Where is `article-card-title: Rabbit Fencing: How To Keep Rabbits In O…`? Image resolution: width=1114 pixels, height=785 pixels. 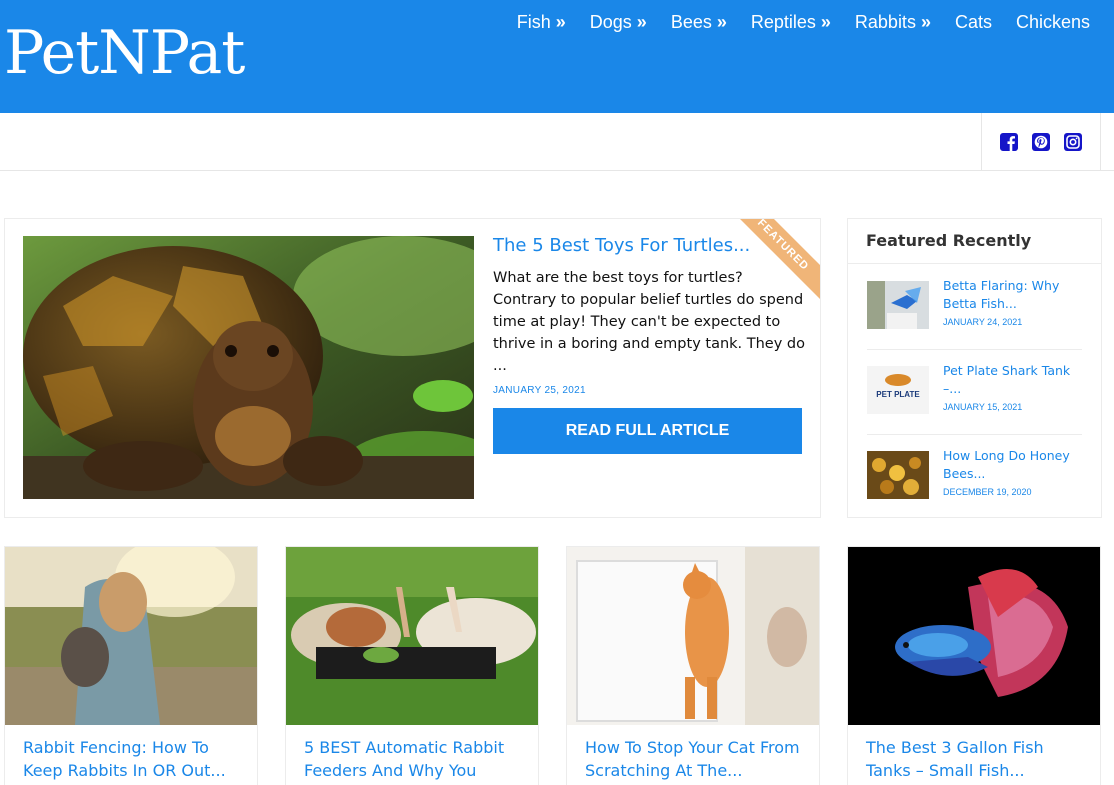
article-card-title: Rabbit Fencing: How To Keep Rabbits In O… is located at coordinates (135, 759).